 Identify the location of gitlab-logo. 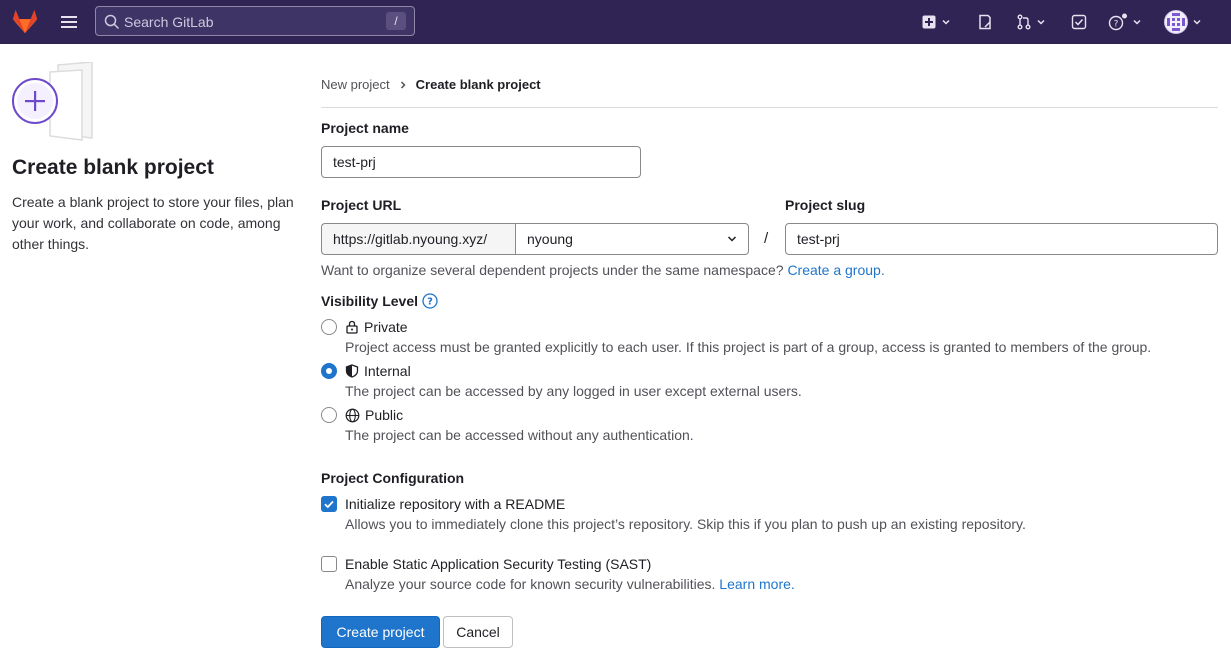
(25, 21).